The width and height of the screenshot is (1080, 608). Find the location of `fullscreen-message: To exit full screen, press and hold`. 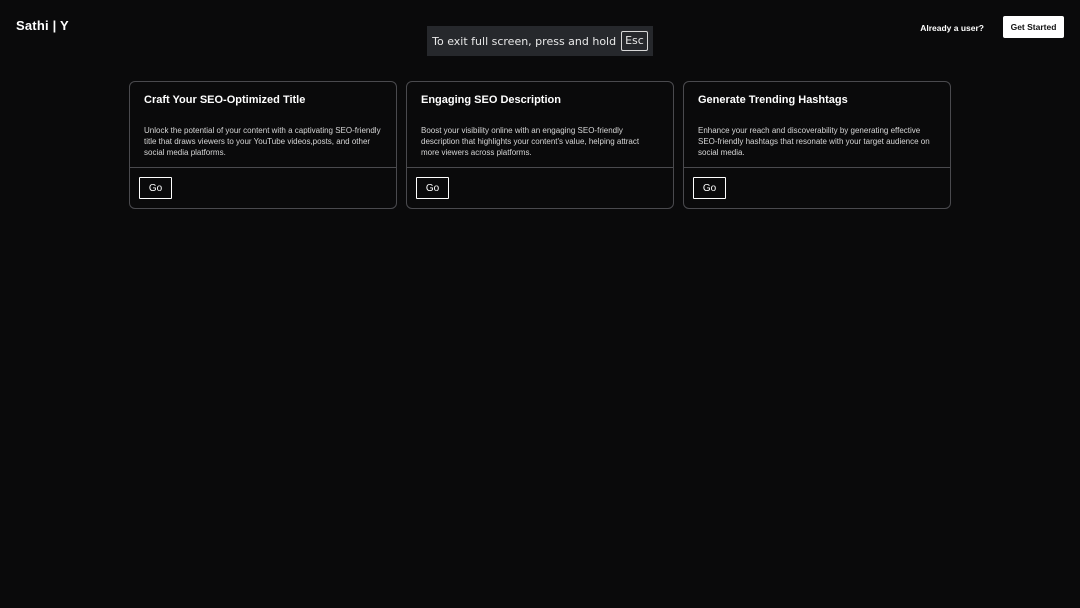

fullscreen-message: To exit full screen, press and hold is located at coordinates (524, 41).